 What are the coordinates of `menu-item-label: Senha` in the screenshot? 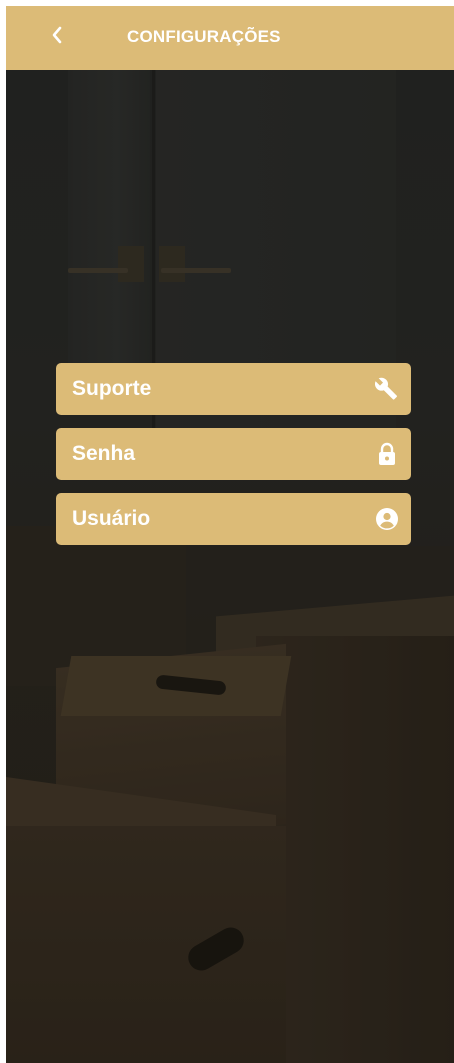 It's located at (104, 453).